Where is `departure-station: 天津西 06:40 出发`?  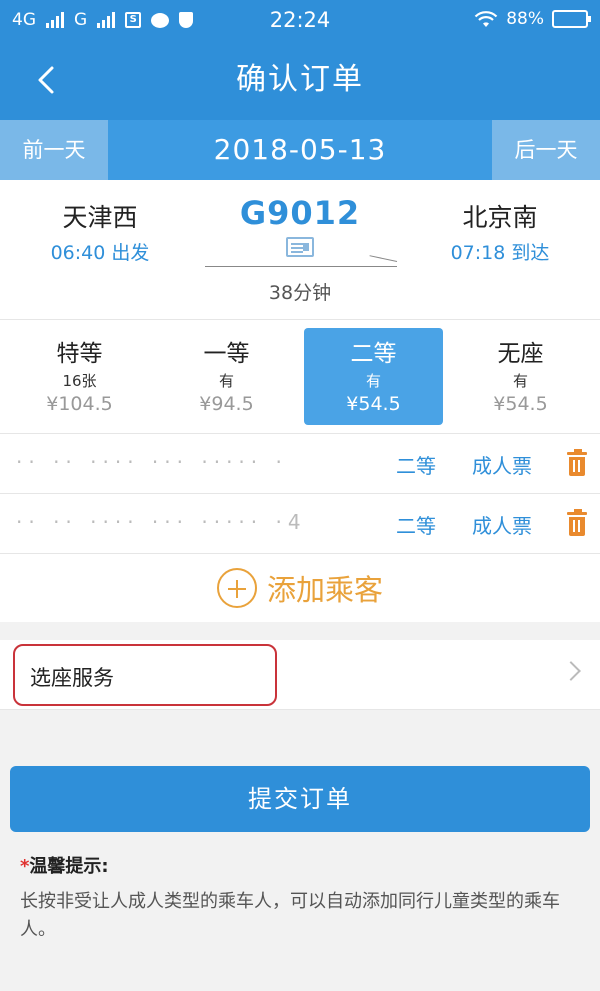
departure-station: 天津西 06:40 出发 is located at coordinates (100, 231).